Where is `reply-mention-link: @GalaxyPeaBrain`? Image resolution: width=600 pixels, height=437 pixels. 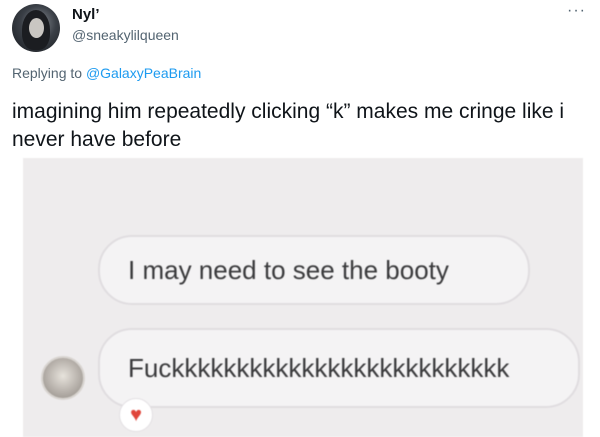 reply-mention-link: @GalaxyPeaBrain is located at coordinates (143, 73).